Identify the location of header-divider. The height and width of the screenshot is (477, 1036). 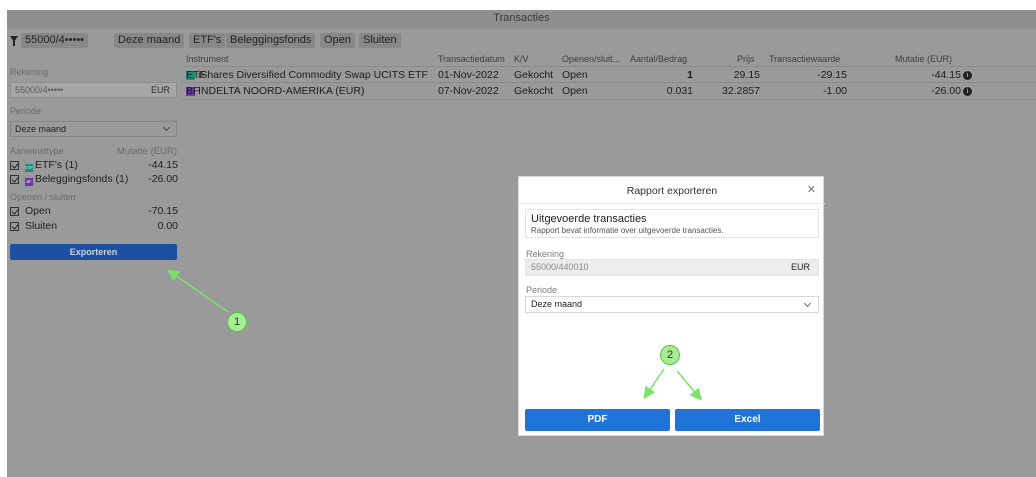
(609, 66).